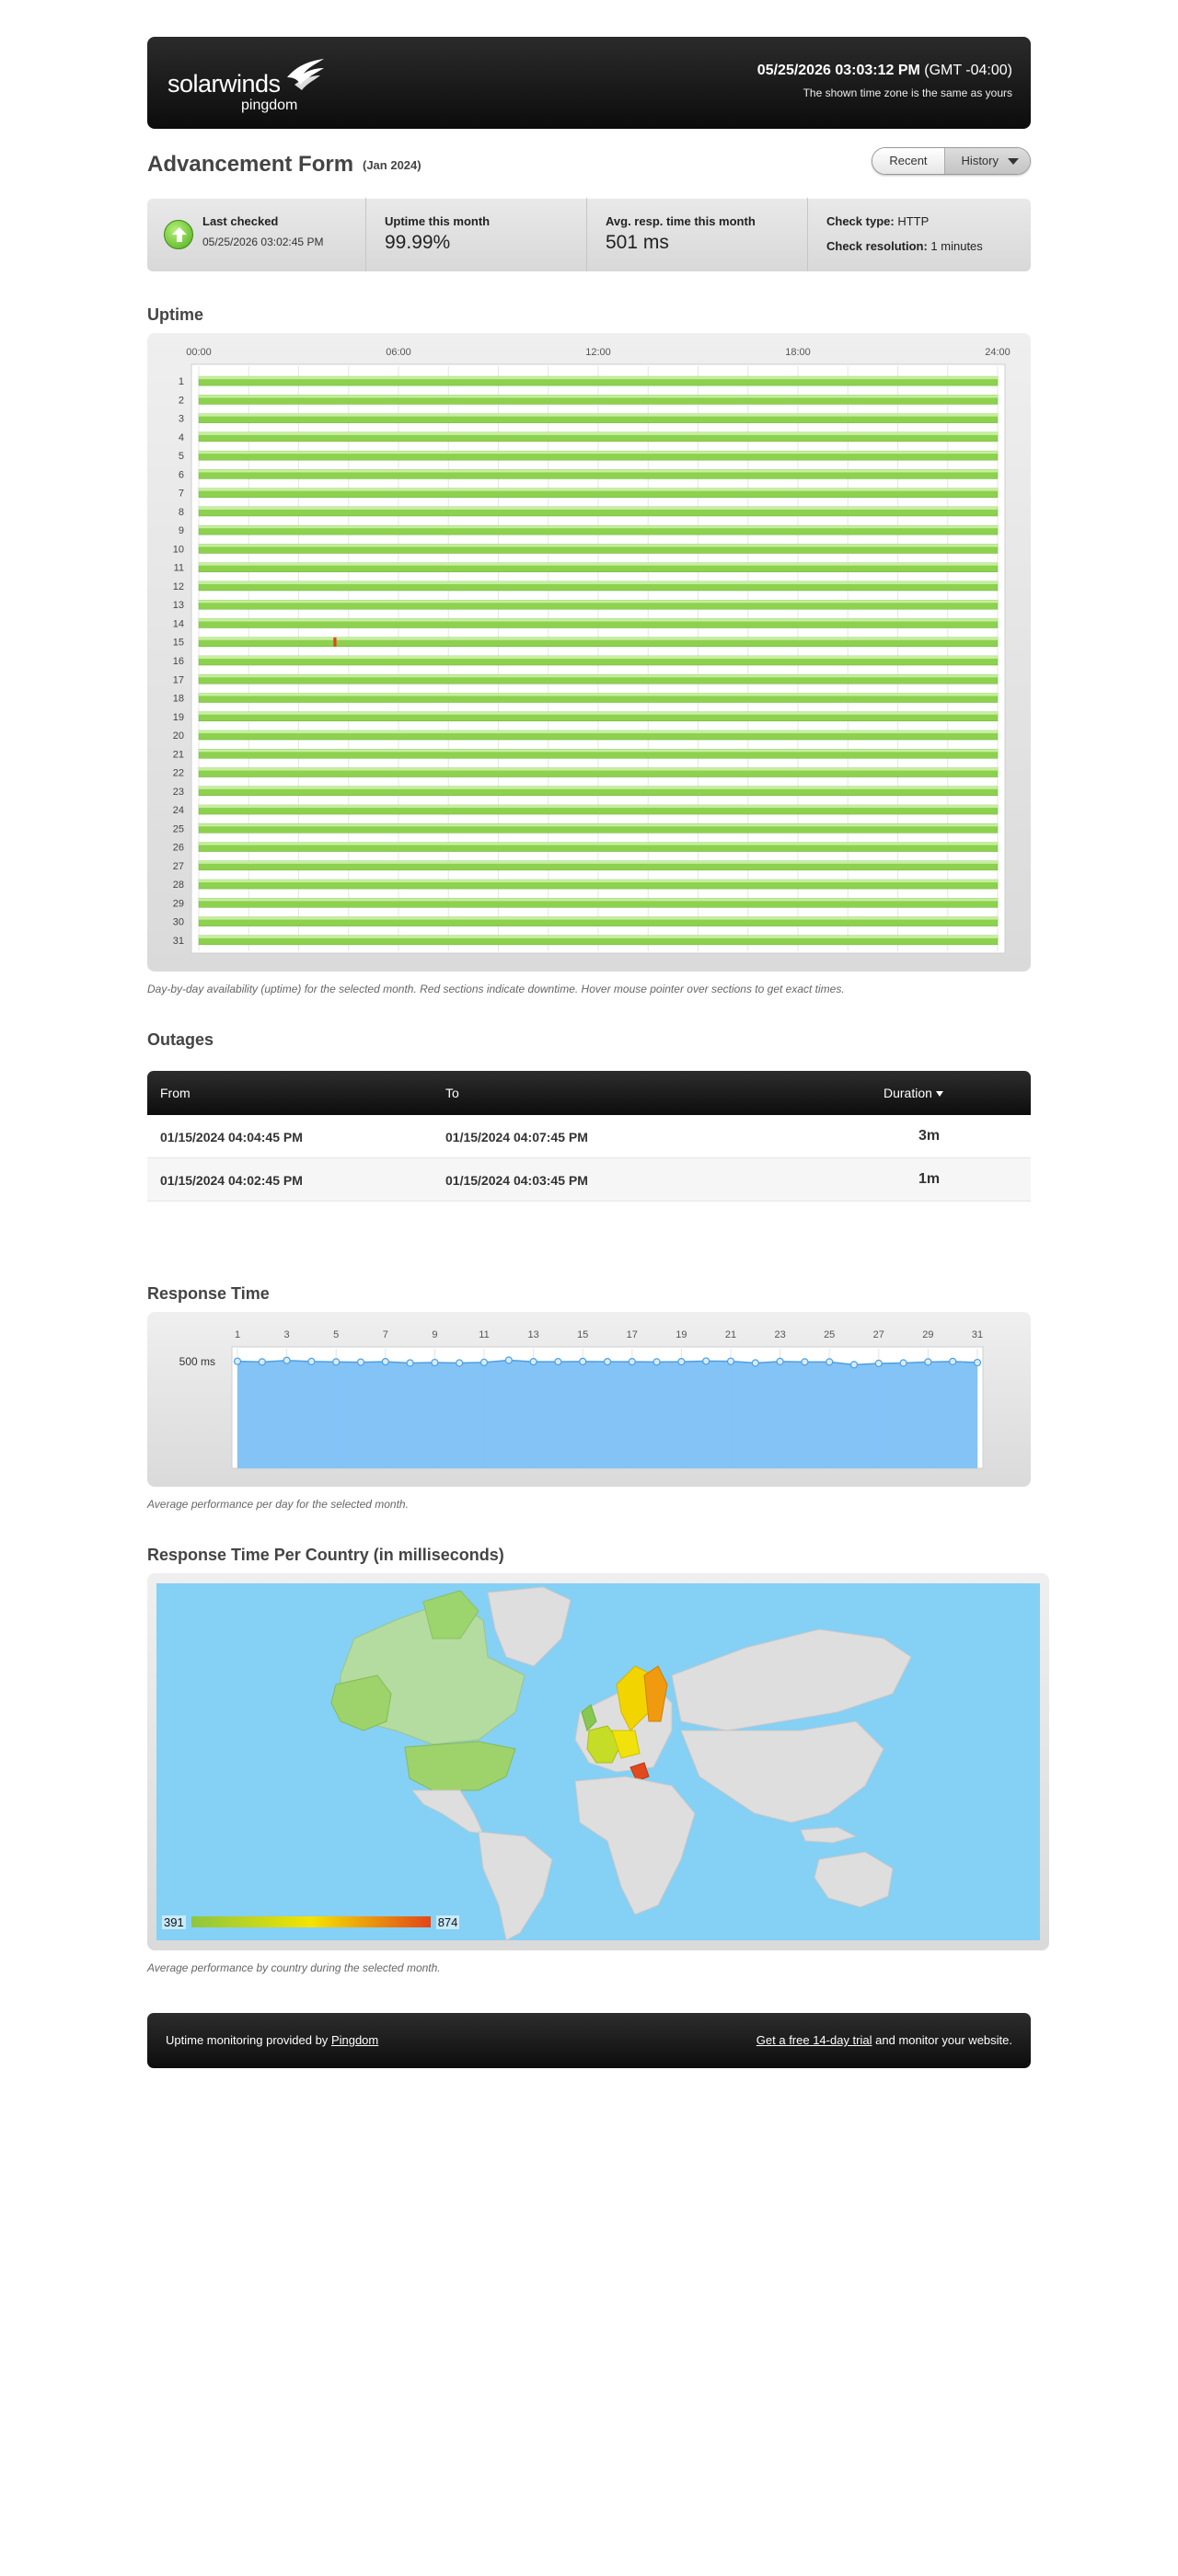 This screenshot has height=2576, width=1178. Describe the element at coordinates (354, 2040) in the screenshot. I see `pingdom-link: Pingdom` at that location.